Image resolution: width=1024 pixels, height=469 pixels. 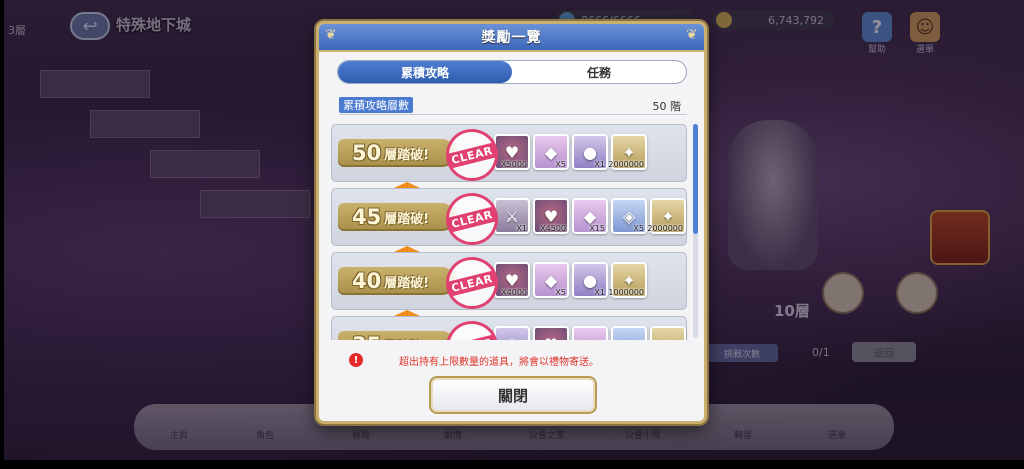 What do you see at coordinates (511, 338) in the screenshot?
I see `item-glyph: ✺` at bounding box center [511, 338].